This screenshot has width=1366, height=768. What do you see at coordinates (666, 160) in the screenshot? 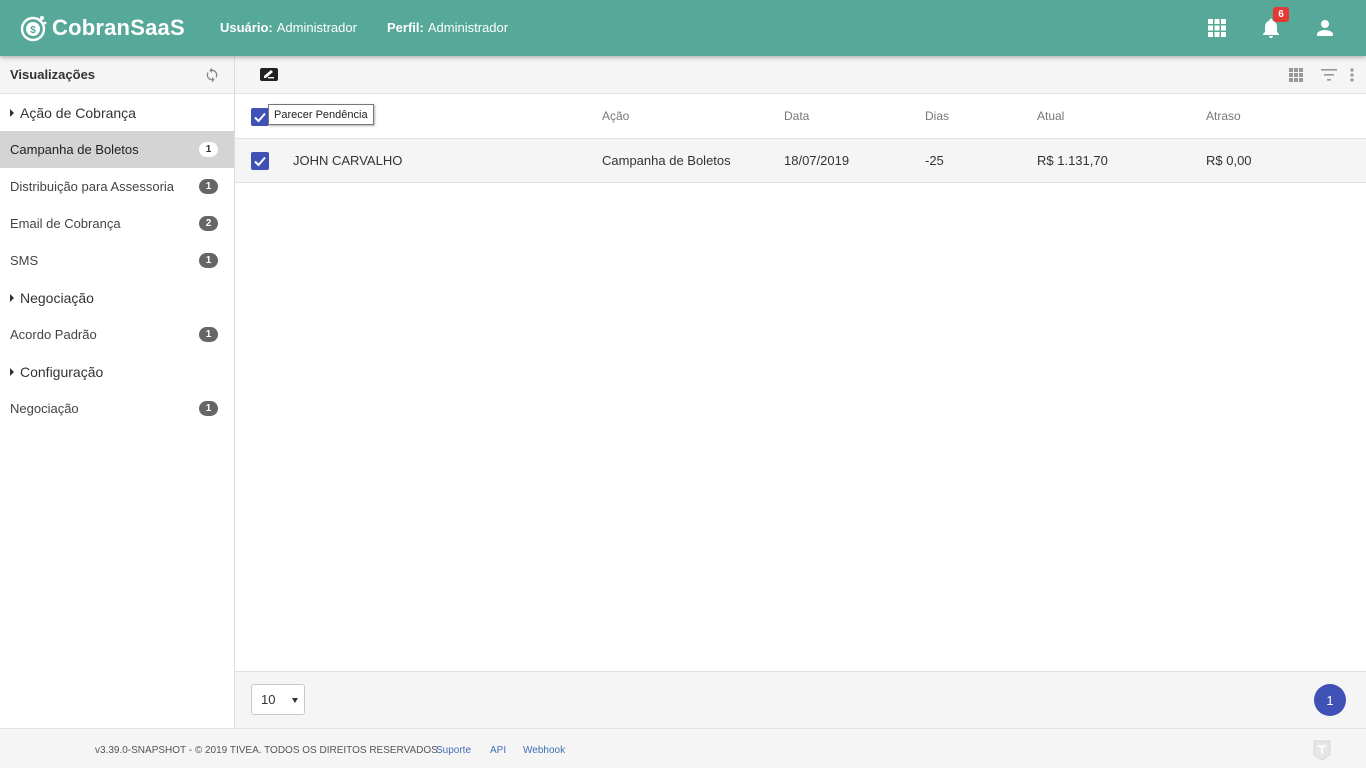
I see `cell-acao: Campanha de Boletos` at bounding box center [666, 160].